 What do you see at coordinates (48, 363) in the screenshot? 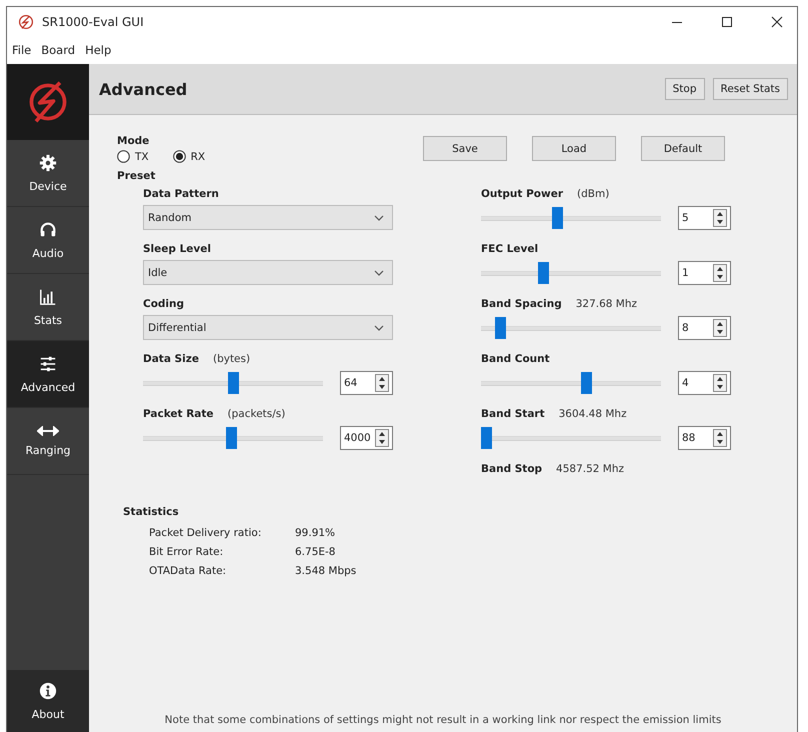
I see `sliders-icon` at bounding box center [48, 363].